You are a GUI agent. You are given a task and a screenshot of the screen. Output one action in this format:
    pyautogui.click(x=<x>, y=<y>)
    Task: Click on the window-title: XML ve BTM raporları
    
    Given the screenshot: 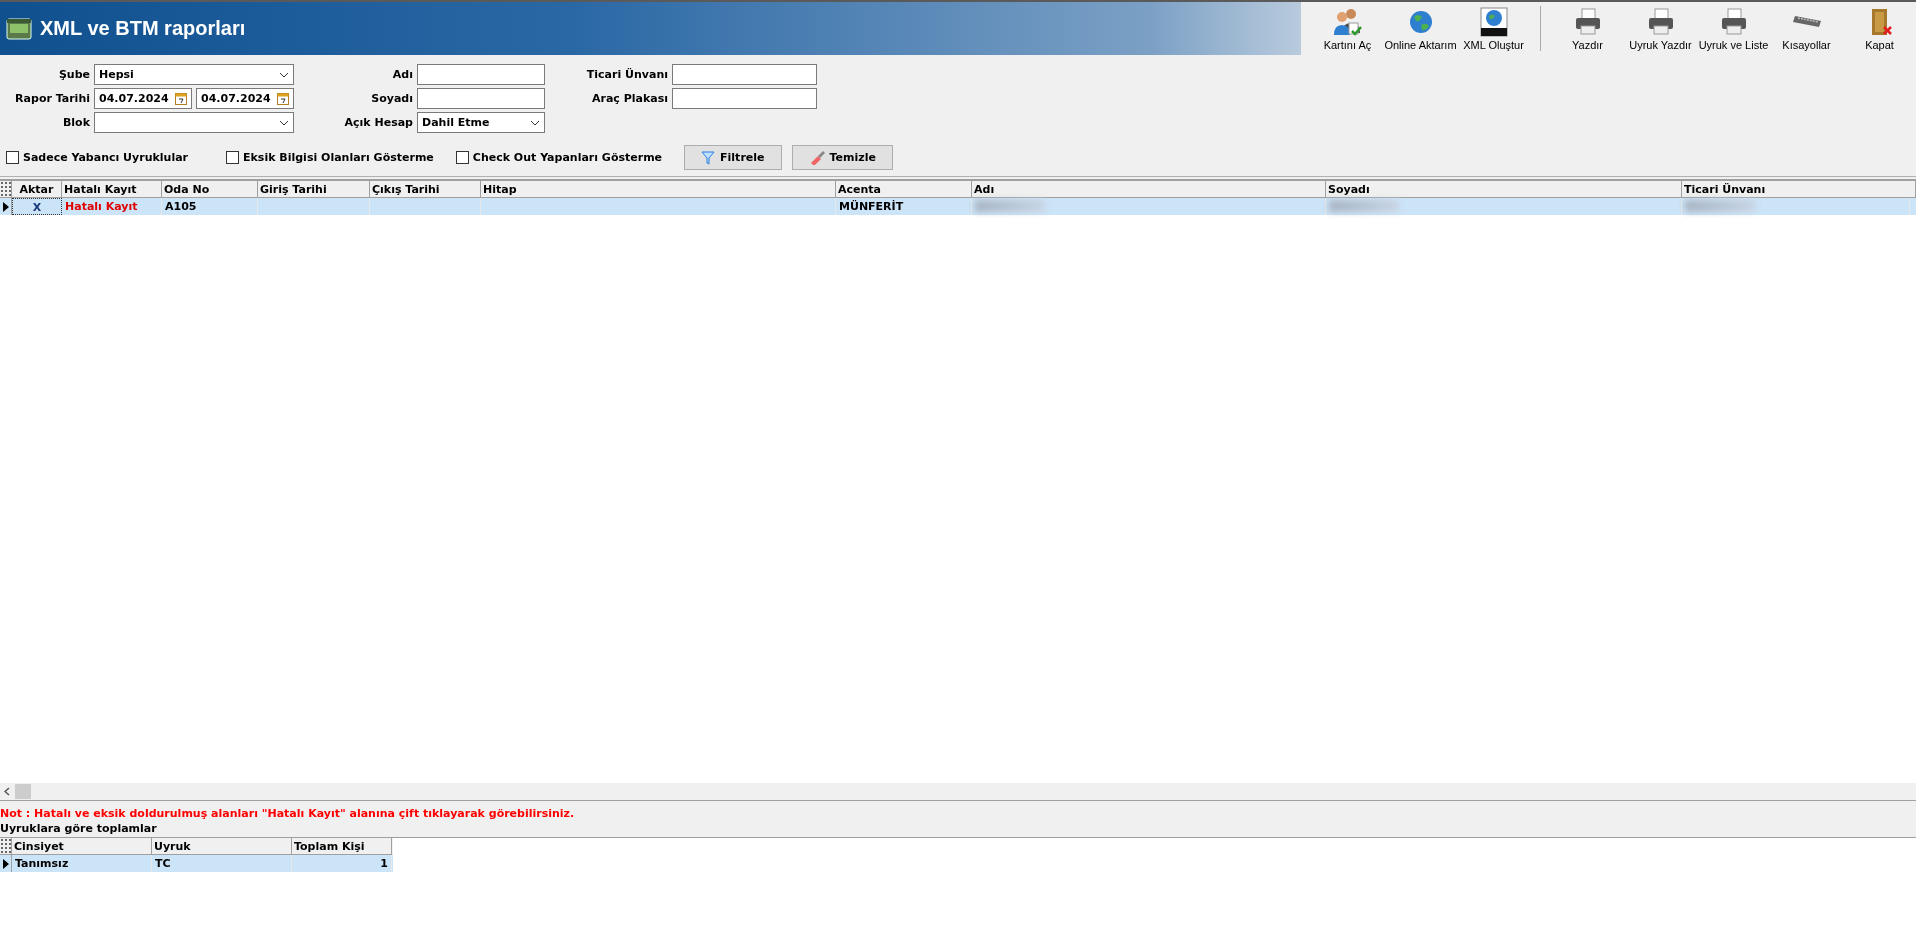 What is the action you would take?
    pyautogui.click(x=143, y=28)
    